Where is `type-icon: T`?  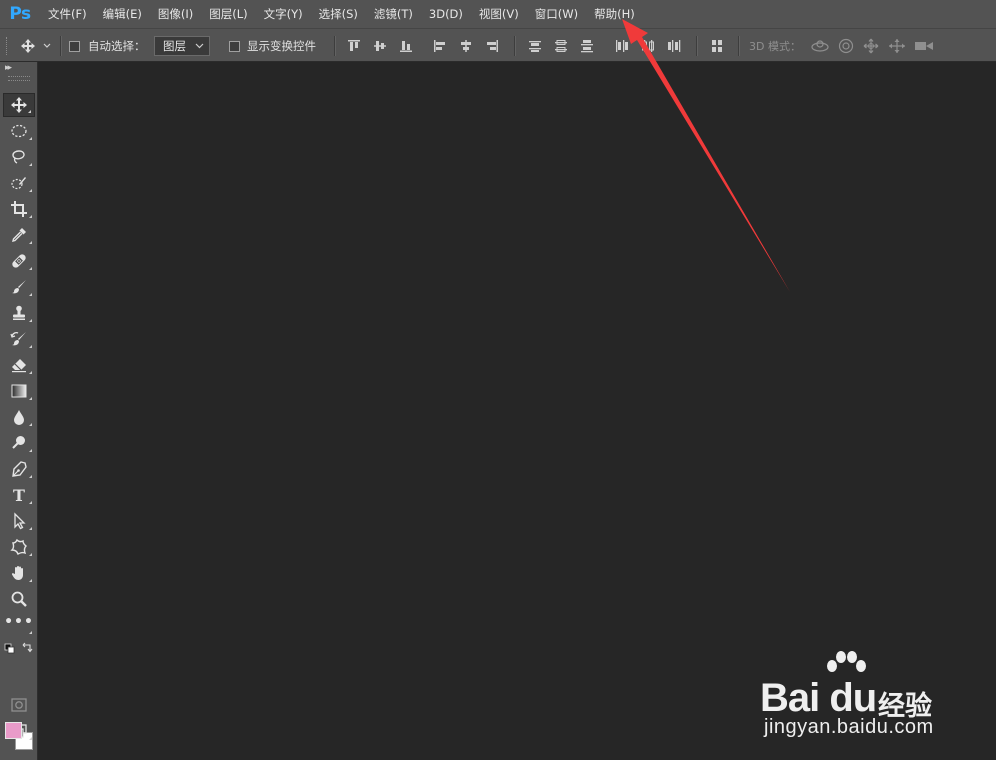
type-icon: T is located at coordinates (19, 495).